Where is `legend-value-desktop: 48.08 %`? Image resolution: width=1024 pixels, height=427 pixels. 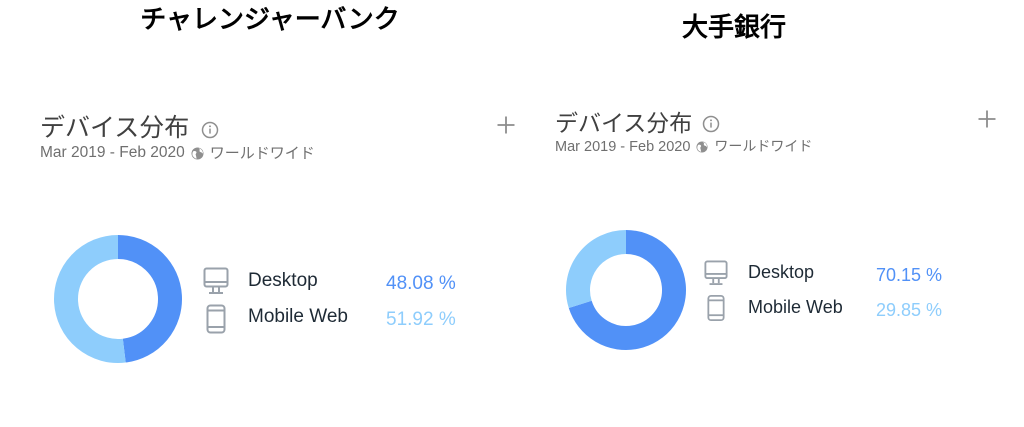 legend-value-desktop: 48.08 % is located at coordinates (421, 283).